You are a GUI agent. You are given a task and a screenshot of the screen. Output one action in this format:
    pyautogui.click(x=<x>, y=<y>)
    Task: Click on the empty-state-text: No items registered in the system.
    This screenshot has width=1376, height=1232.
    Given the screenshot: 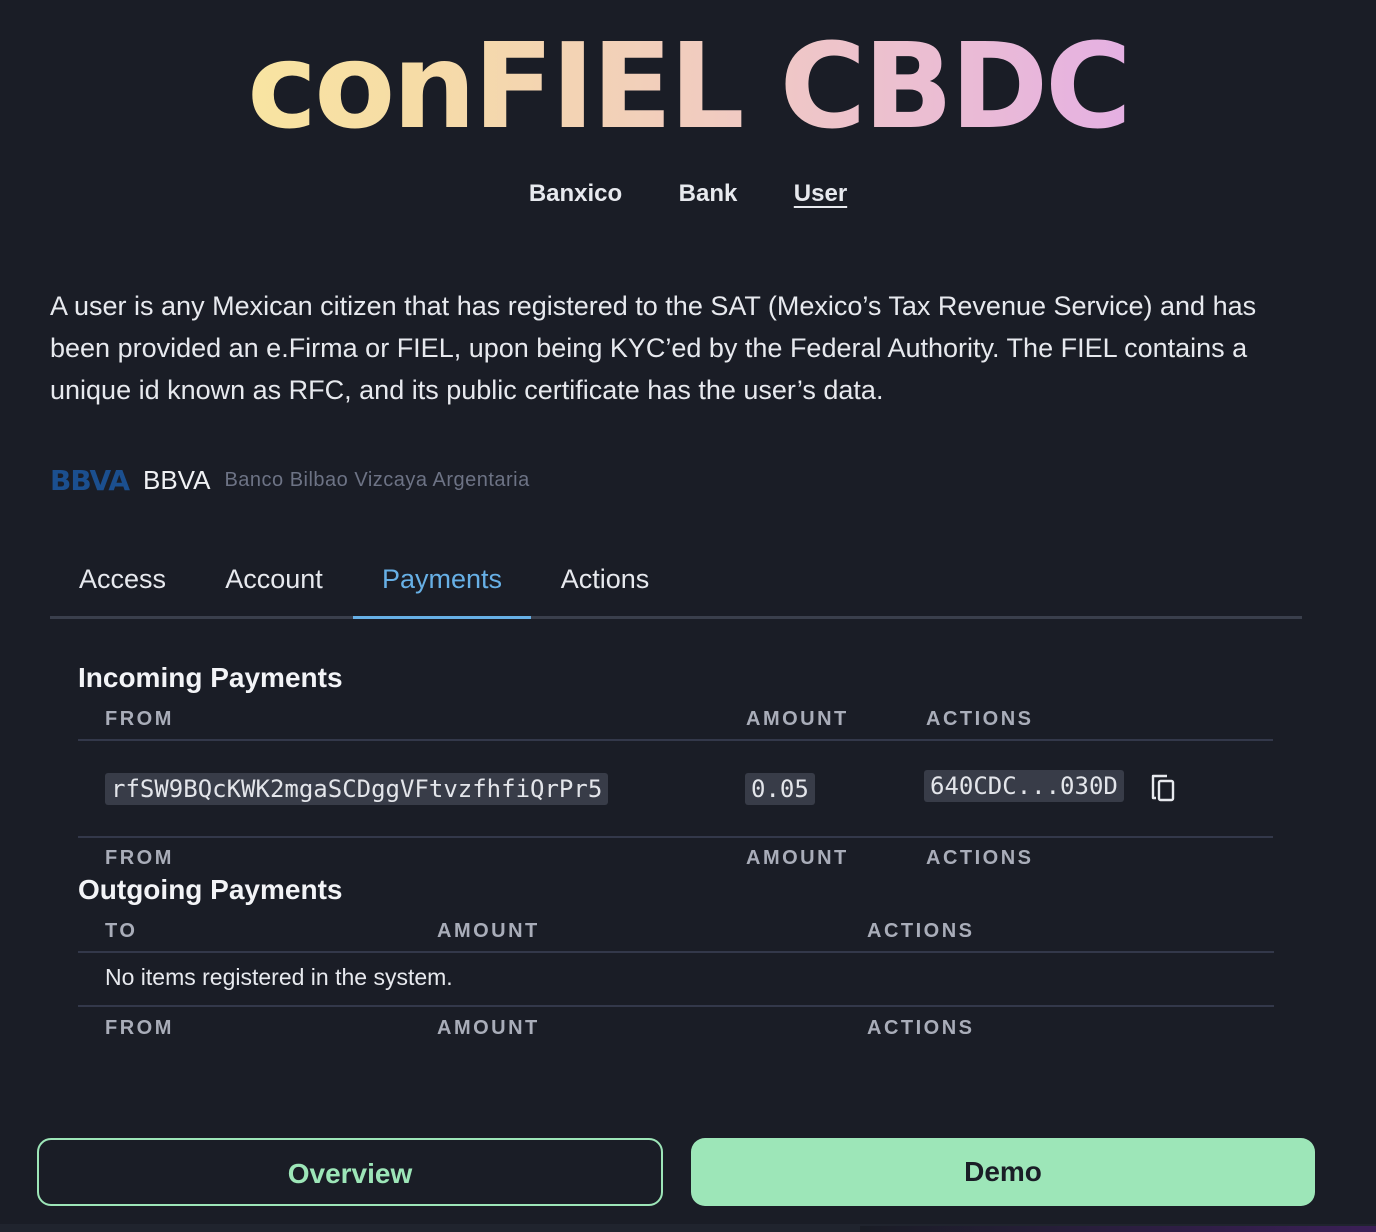 What is the action you would take?
    pyautogui.click(x=279, y=977)
    